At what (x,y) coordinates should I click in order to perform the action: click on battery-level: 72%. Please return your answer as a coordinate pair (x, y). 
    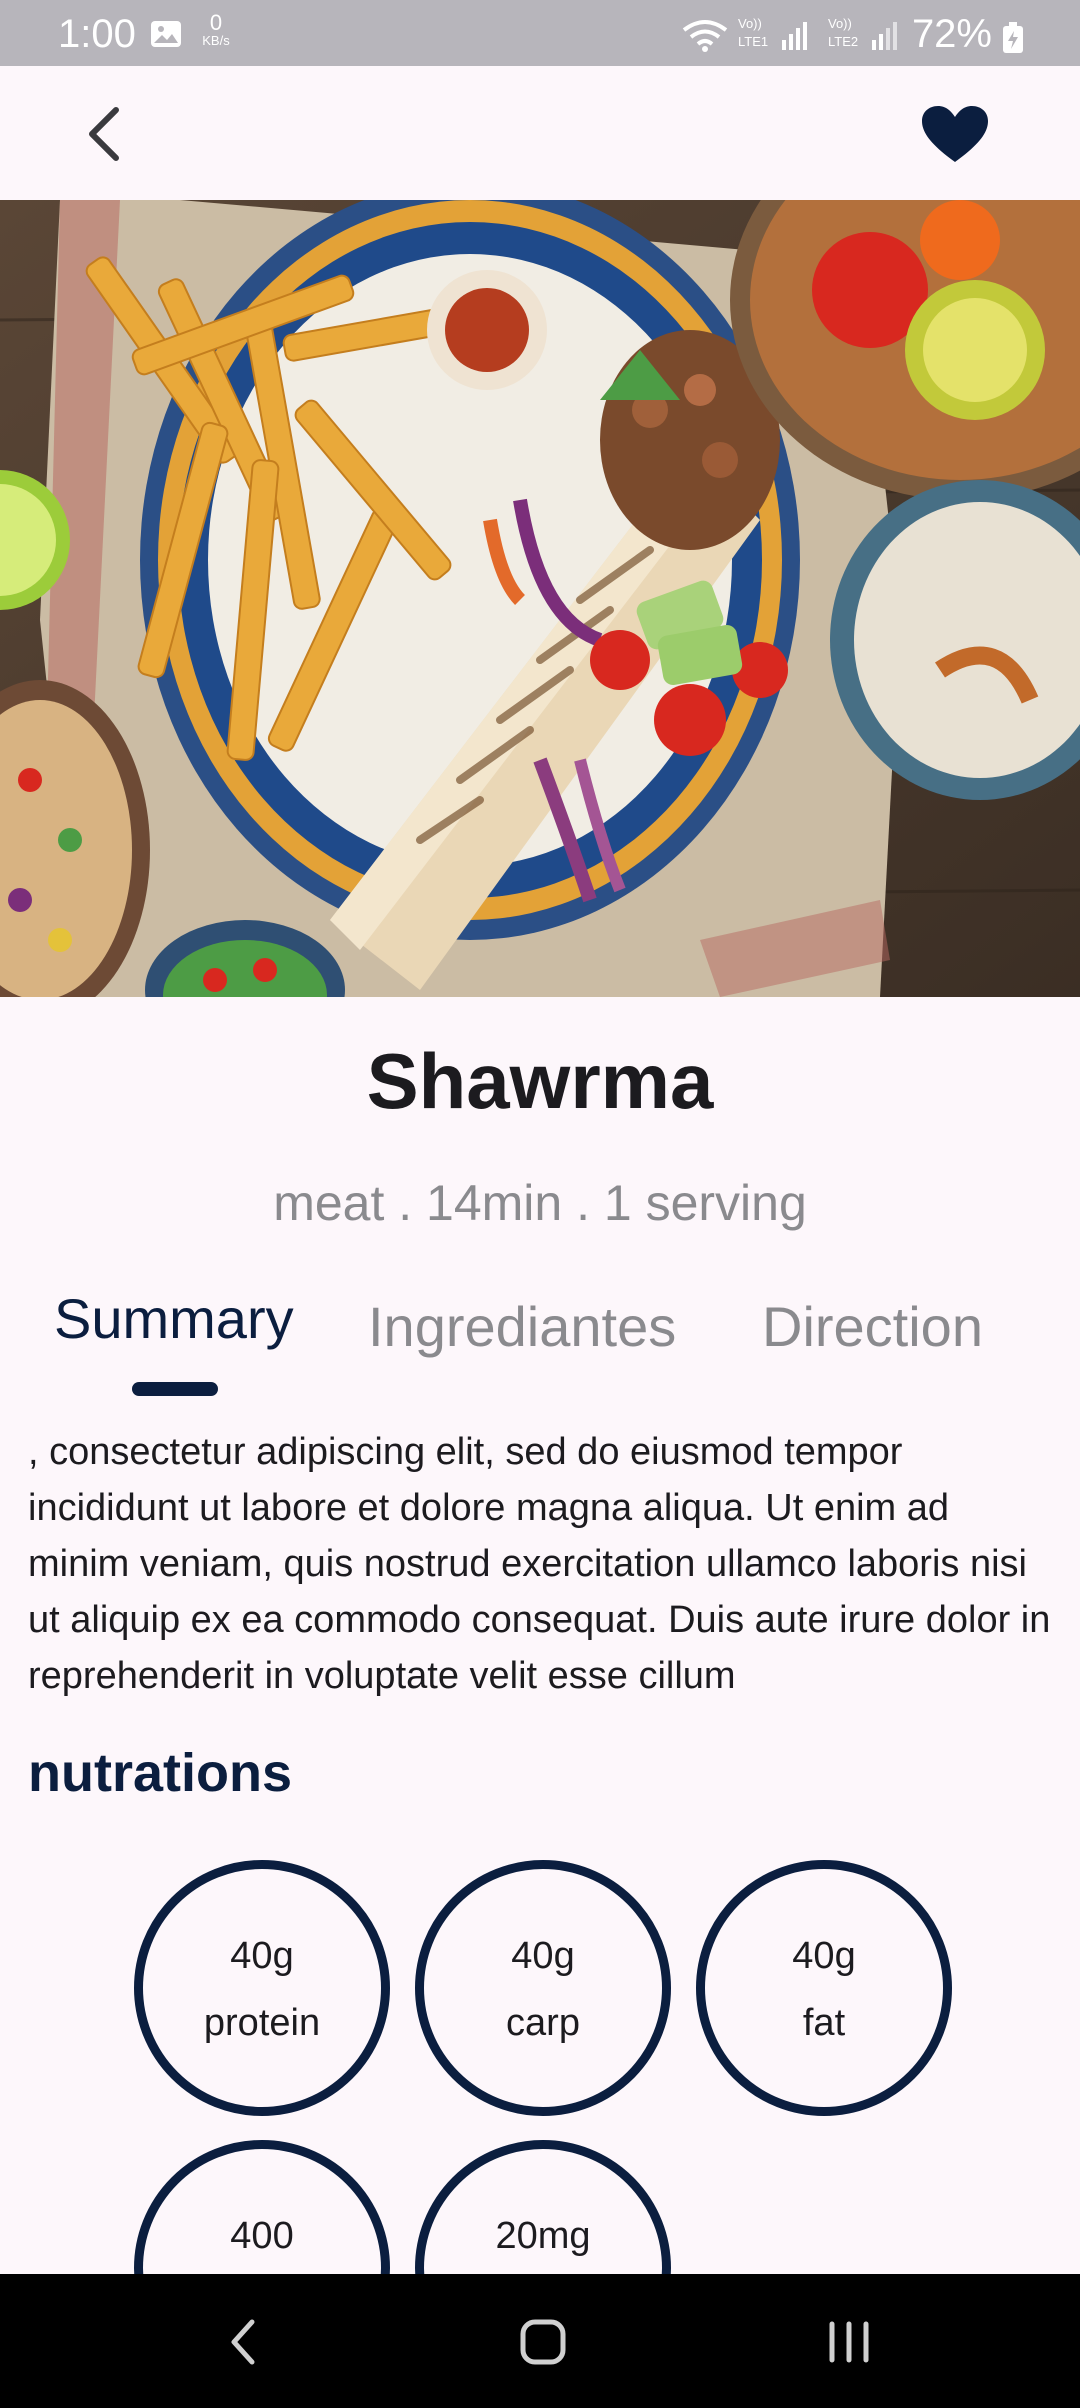
    Looking at the image, I should click on (951, 34).